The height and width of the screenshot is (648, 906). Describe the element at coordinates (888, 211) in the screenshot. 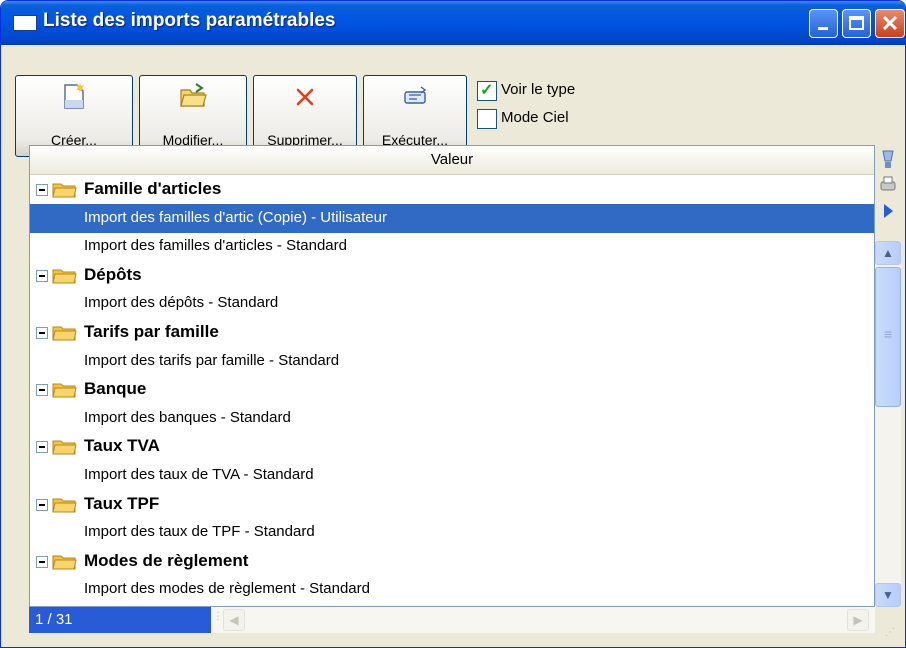

I see `navigate-right-icon` at that location.